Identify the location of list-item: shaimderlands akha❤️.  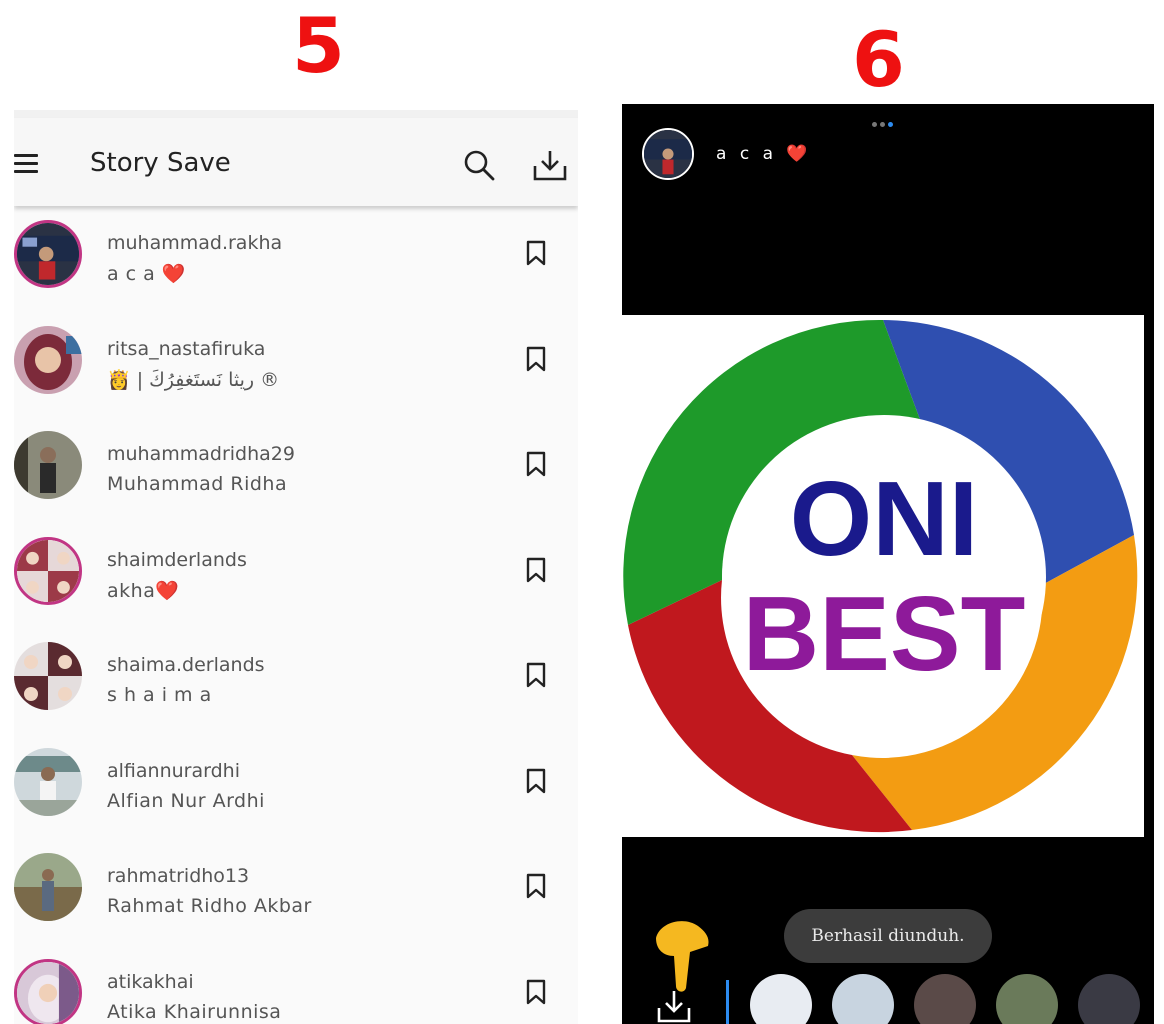
(296, 580).